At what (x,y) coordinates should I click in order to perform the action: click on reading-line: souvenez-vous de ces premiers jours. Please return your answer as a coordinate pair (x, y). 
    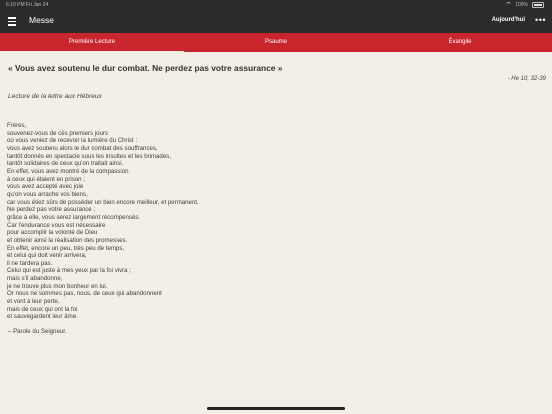
    Looking at the image, I should click on (57, 133).